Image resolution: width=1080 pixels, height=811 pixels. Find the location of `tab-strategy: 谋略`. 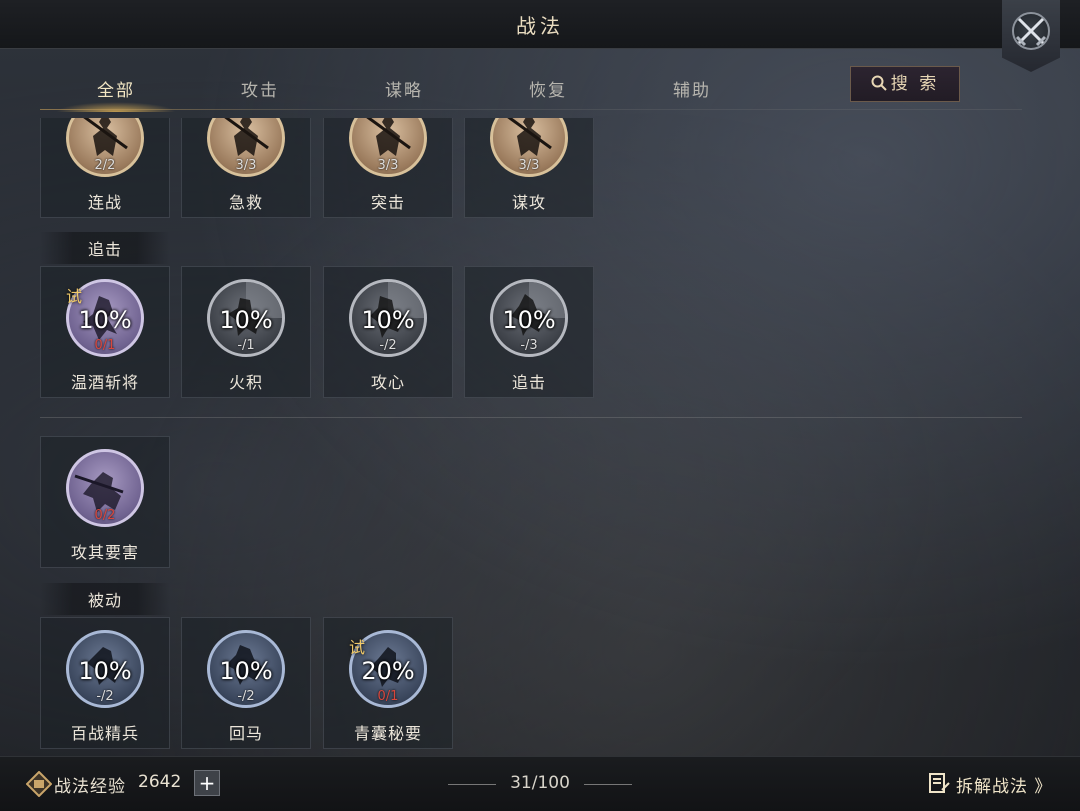

tab-strategy: 谋略 is located at coordinates (404, 88).